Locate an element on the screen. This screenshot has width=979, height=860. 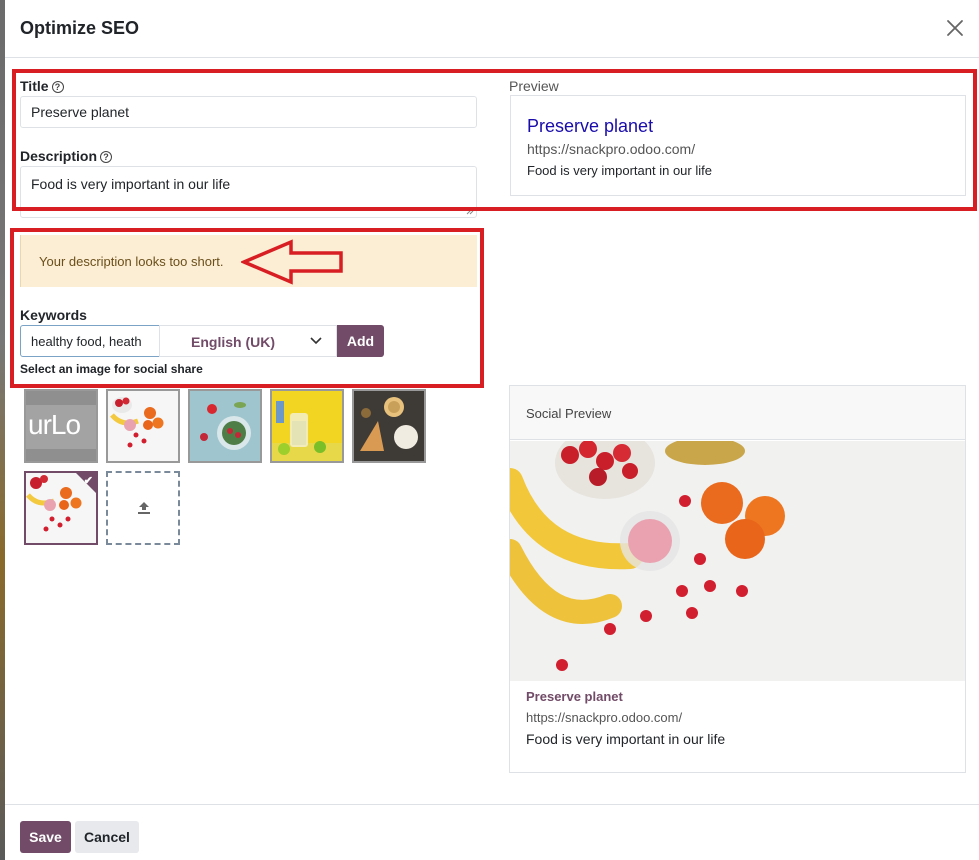
check-icon: ✔ is located at coordinates (88, 481).